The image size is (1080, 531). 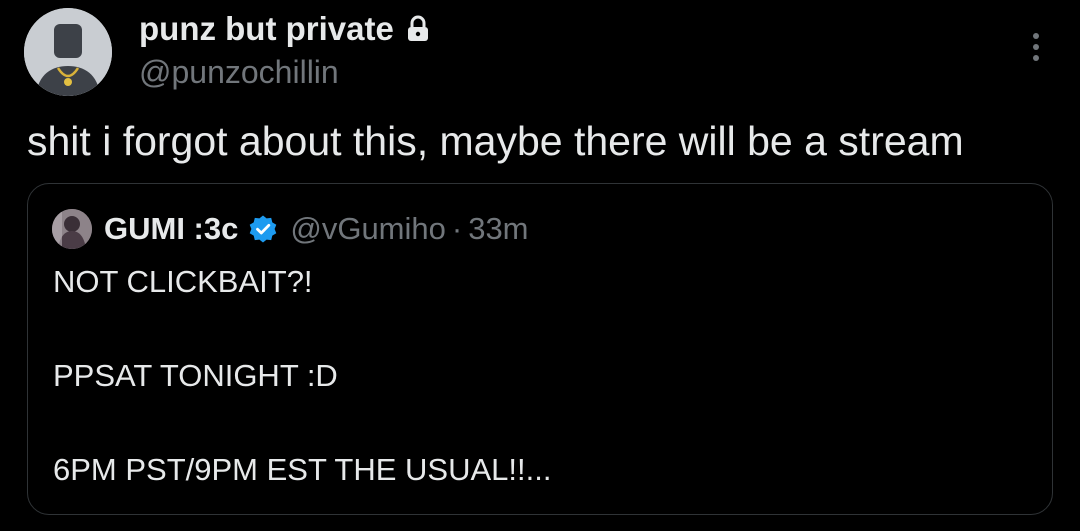 I want to click on author-avatar, so click(x=68, y=52).